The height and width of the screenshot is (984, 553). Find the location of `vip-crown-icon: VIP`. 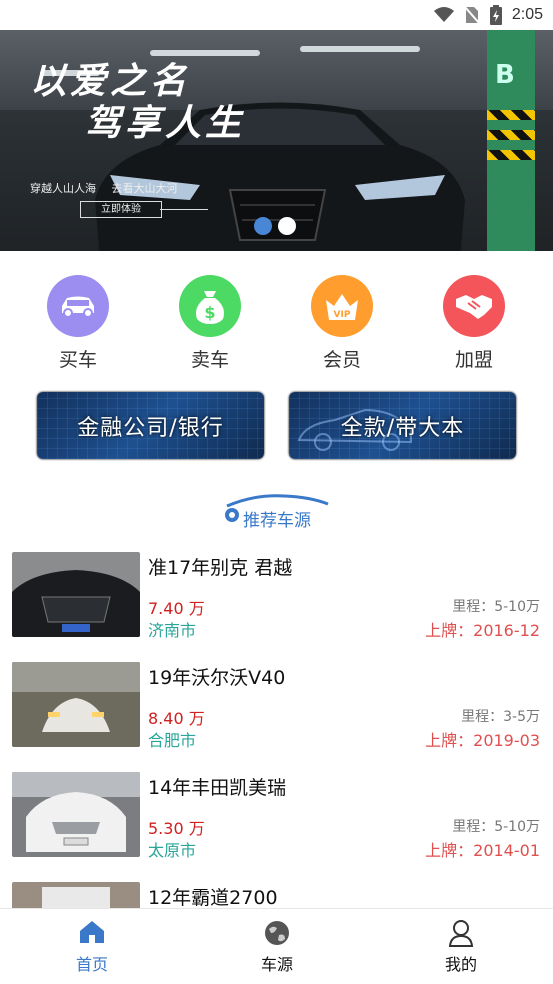

vip-crown-icon: VIP is located at coordinates (342, 306).